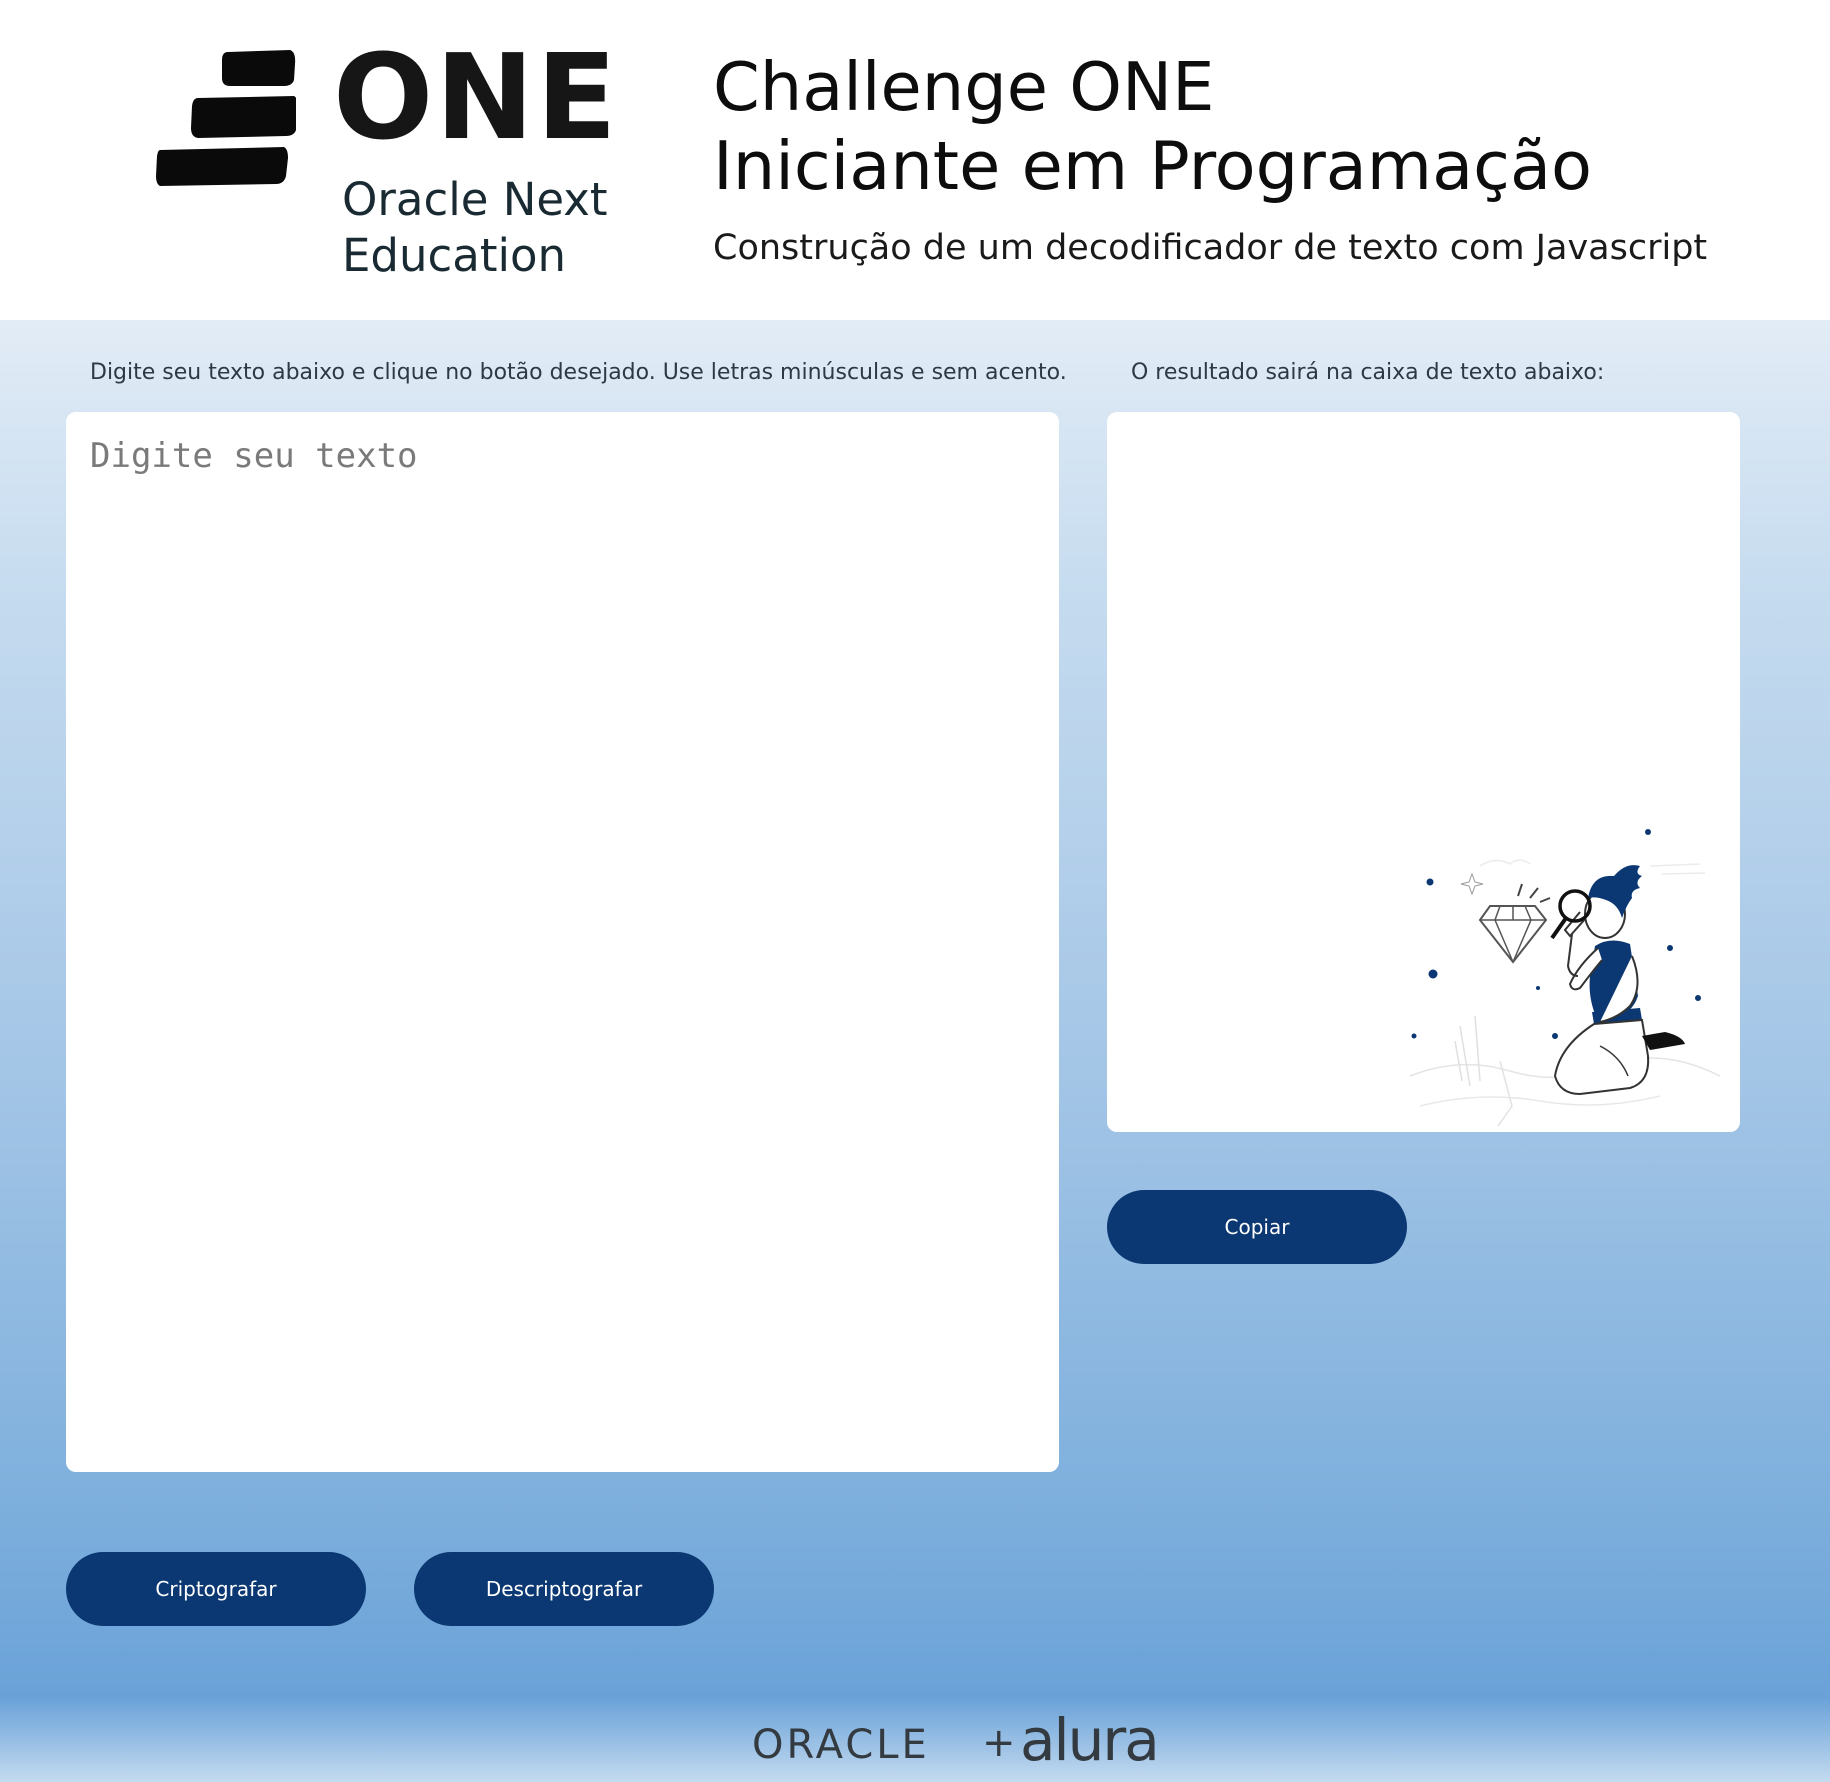 Image resolution: width=1830 pixels, height=1782 pixels. Describe the element at coordinates (476, 97) in the screenshot. I see `one-logo-text: ONE` at that location.